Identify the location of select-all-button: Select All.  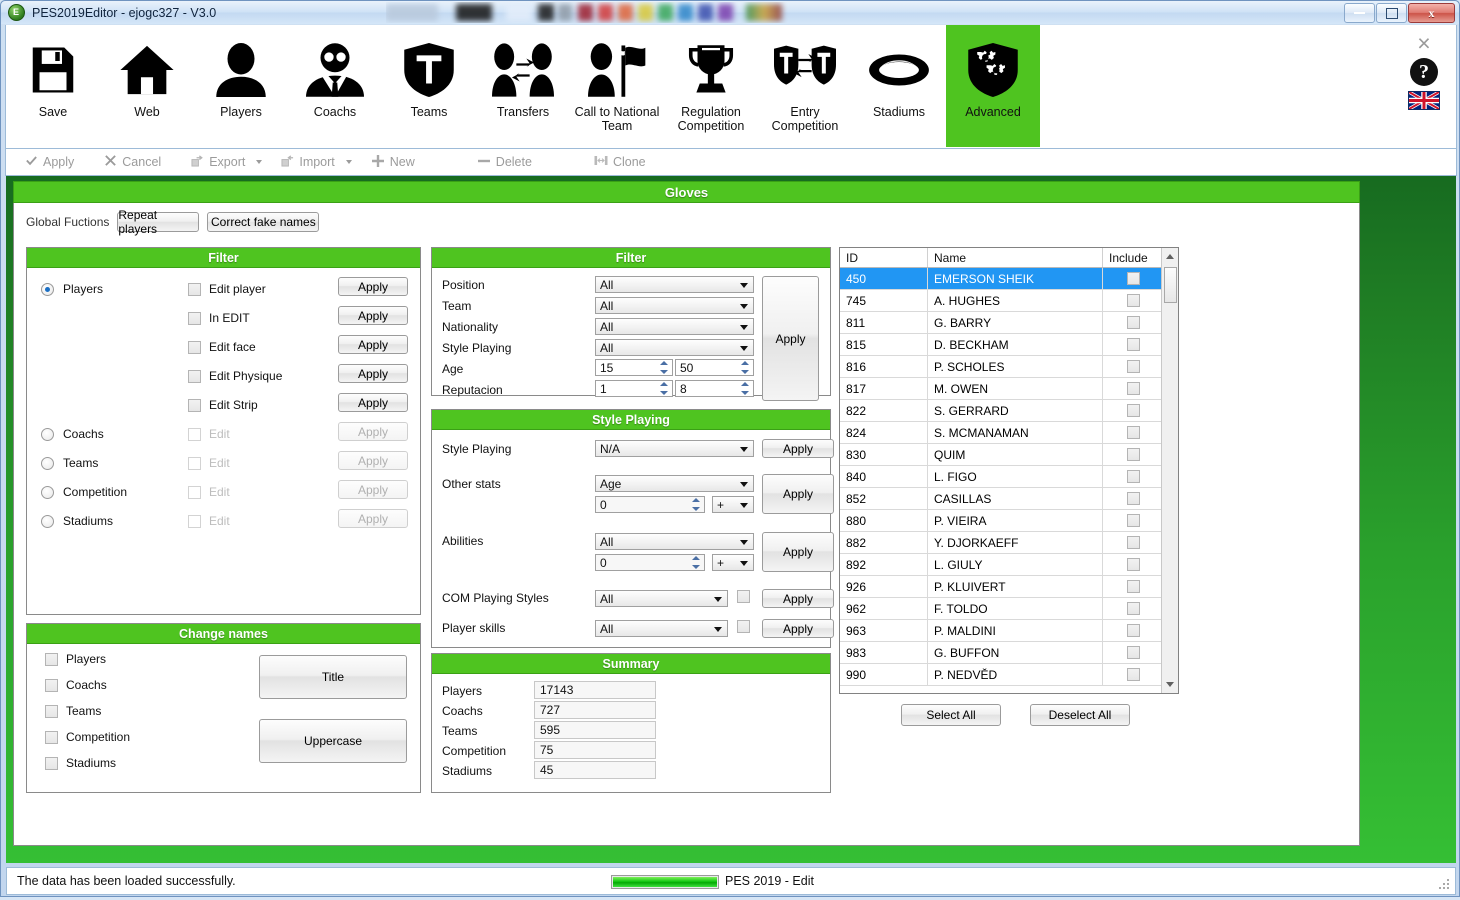
(951, 715).